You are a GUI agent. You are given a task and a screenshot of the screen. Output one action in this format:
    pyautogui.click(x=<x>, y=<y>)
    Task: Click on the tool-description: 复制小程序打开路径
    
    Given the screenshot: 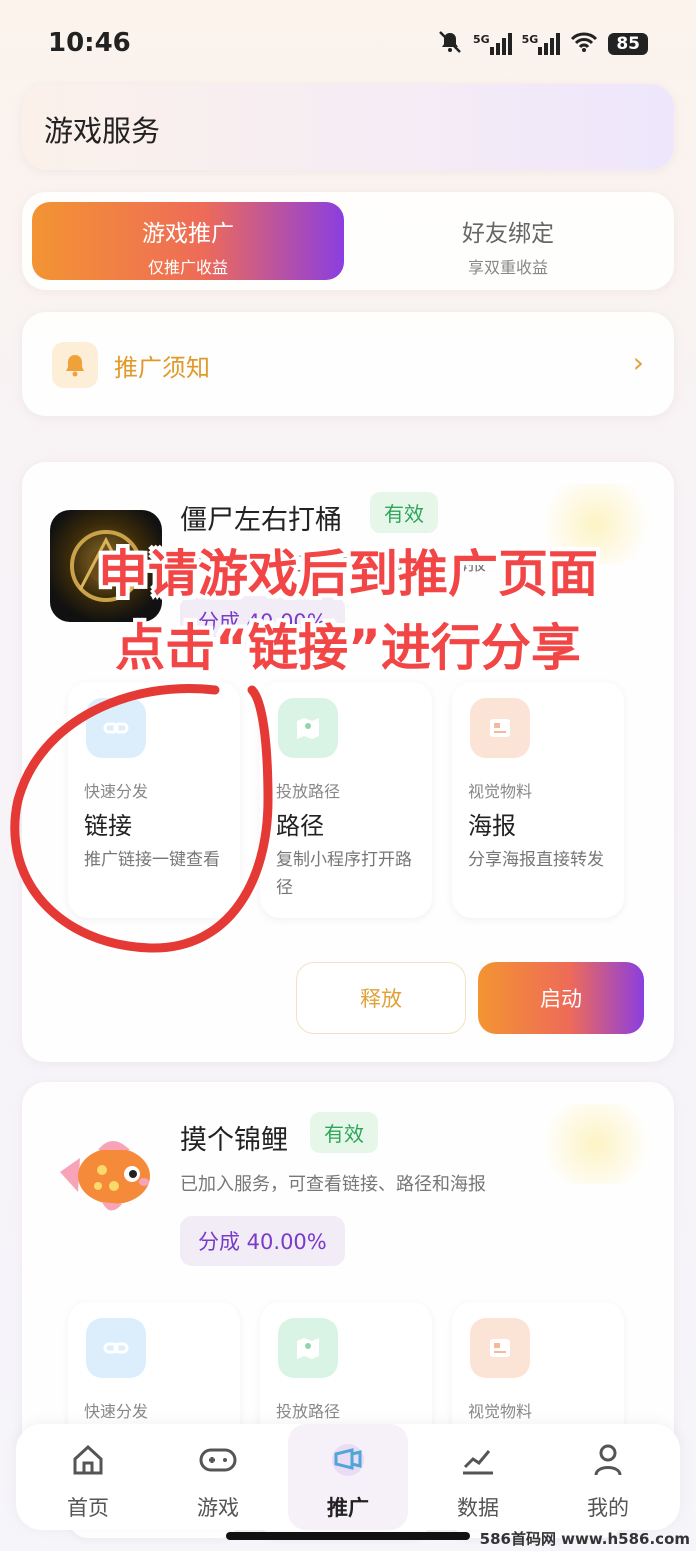 What is the action you would take?
    pyautogui.click(x=344, y=874)
    